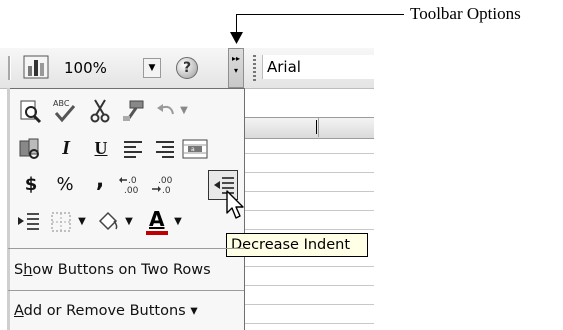  Describe the element at coordinates (178, 222) in the screenshot. I see `font-color-dropdown-icon: ▼` at that location.